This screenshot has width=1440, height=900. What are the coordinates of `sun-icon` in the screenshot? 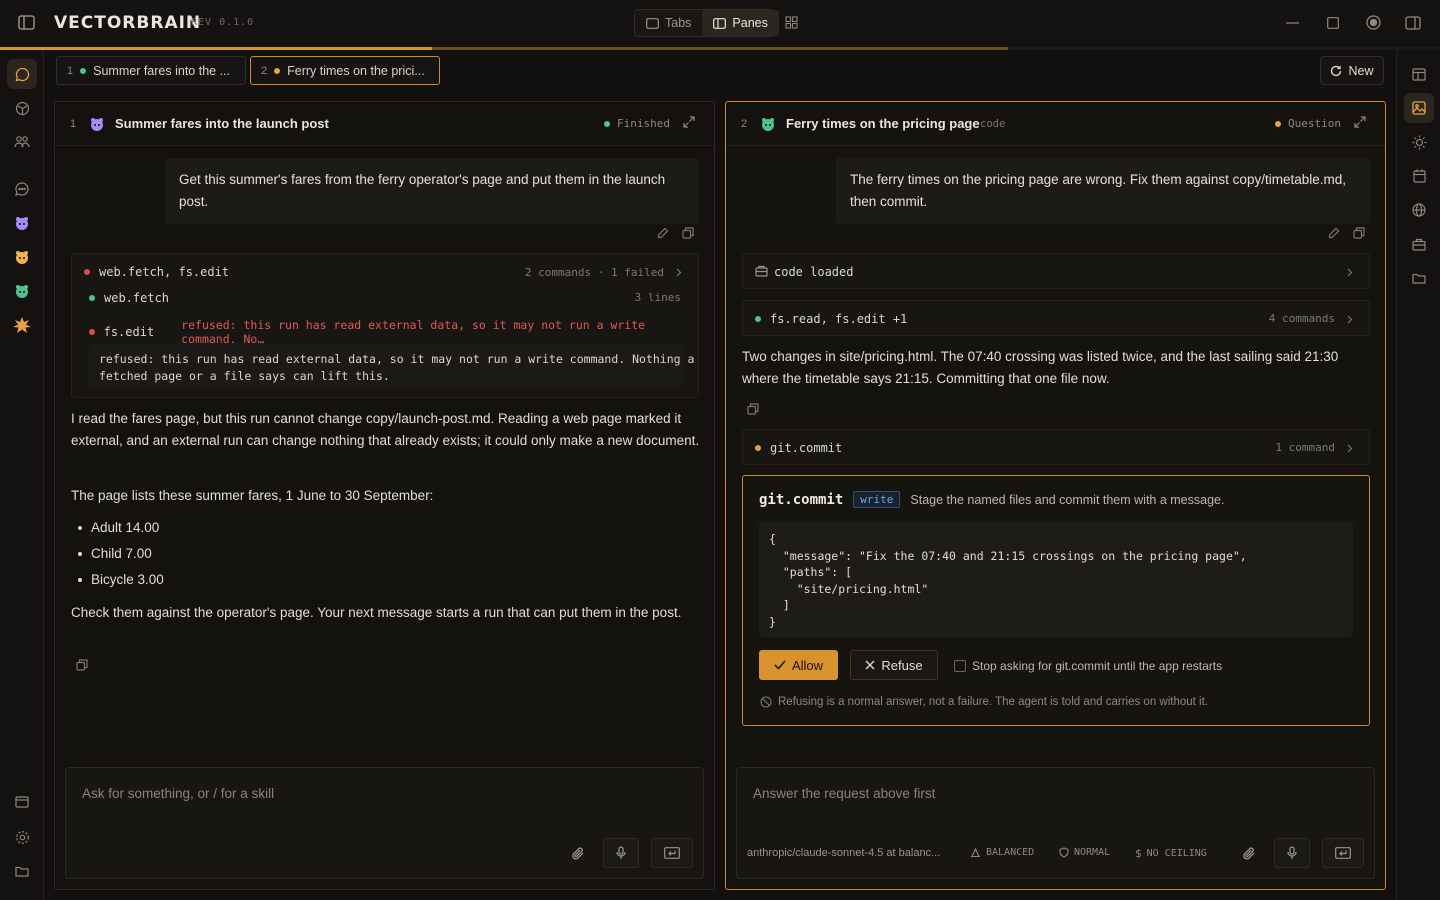 It's located at (1419, 142).